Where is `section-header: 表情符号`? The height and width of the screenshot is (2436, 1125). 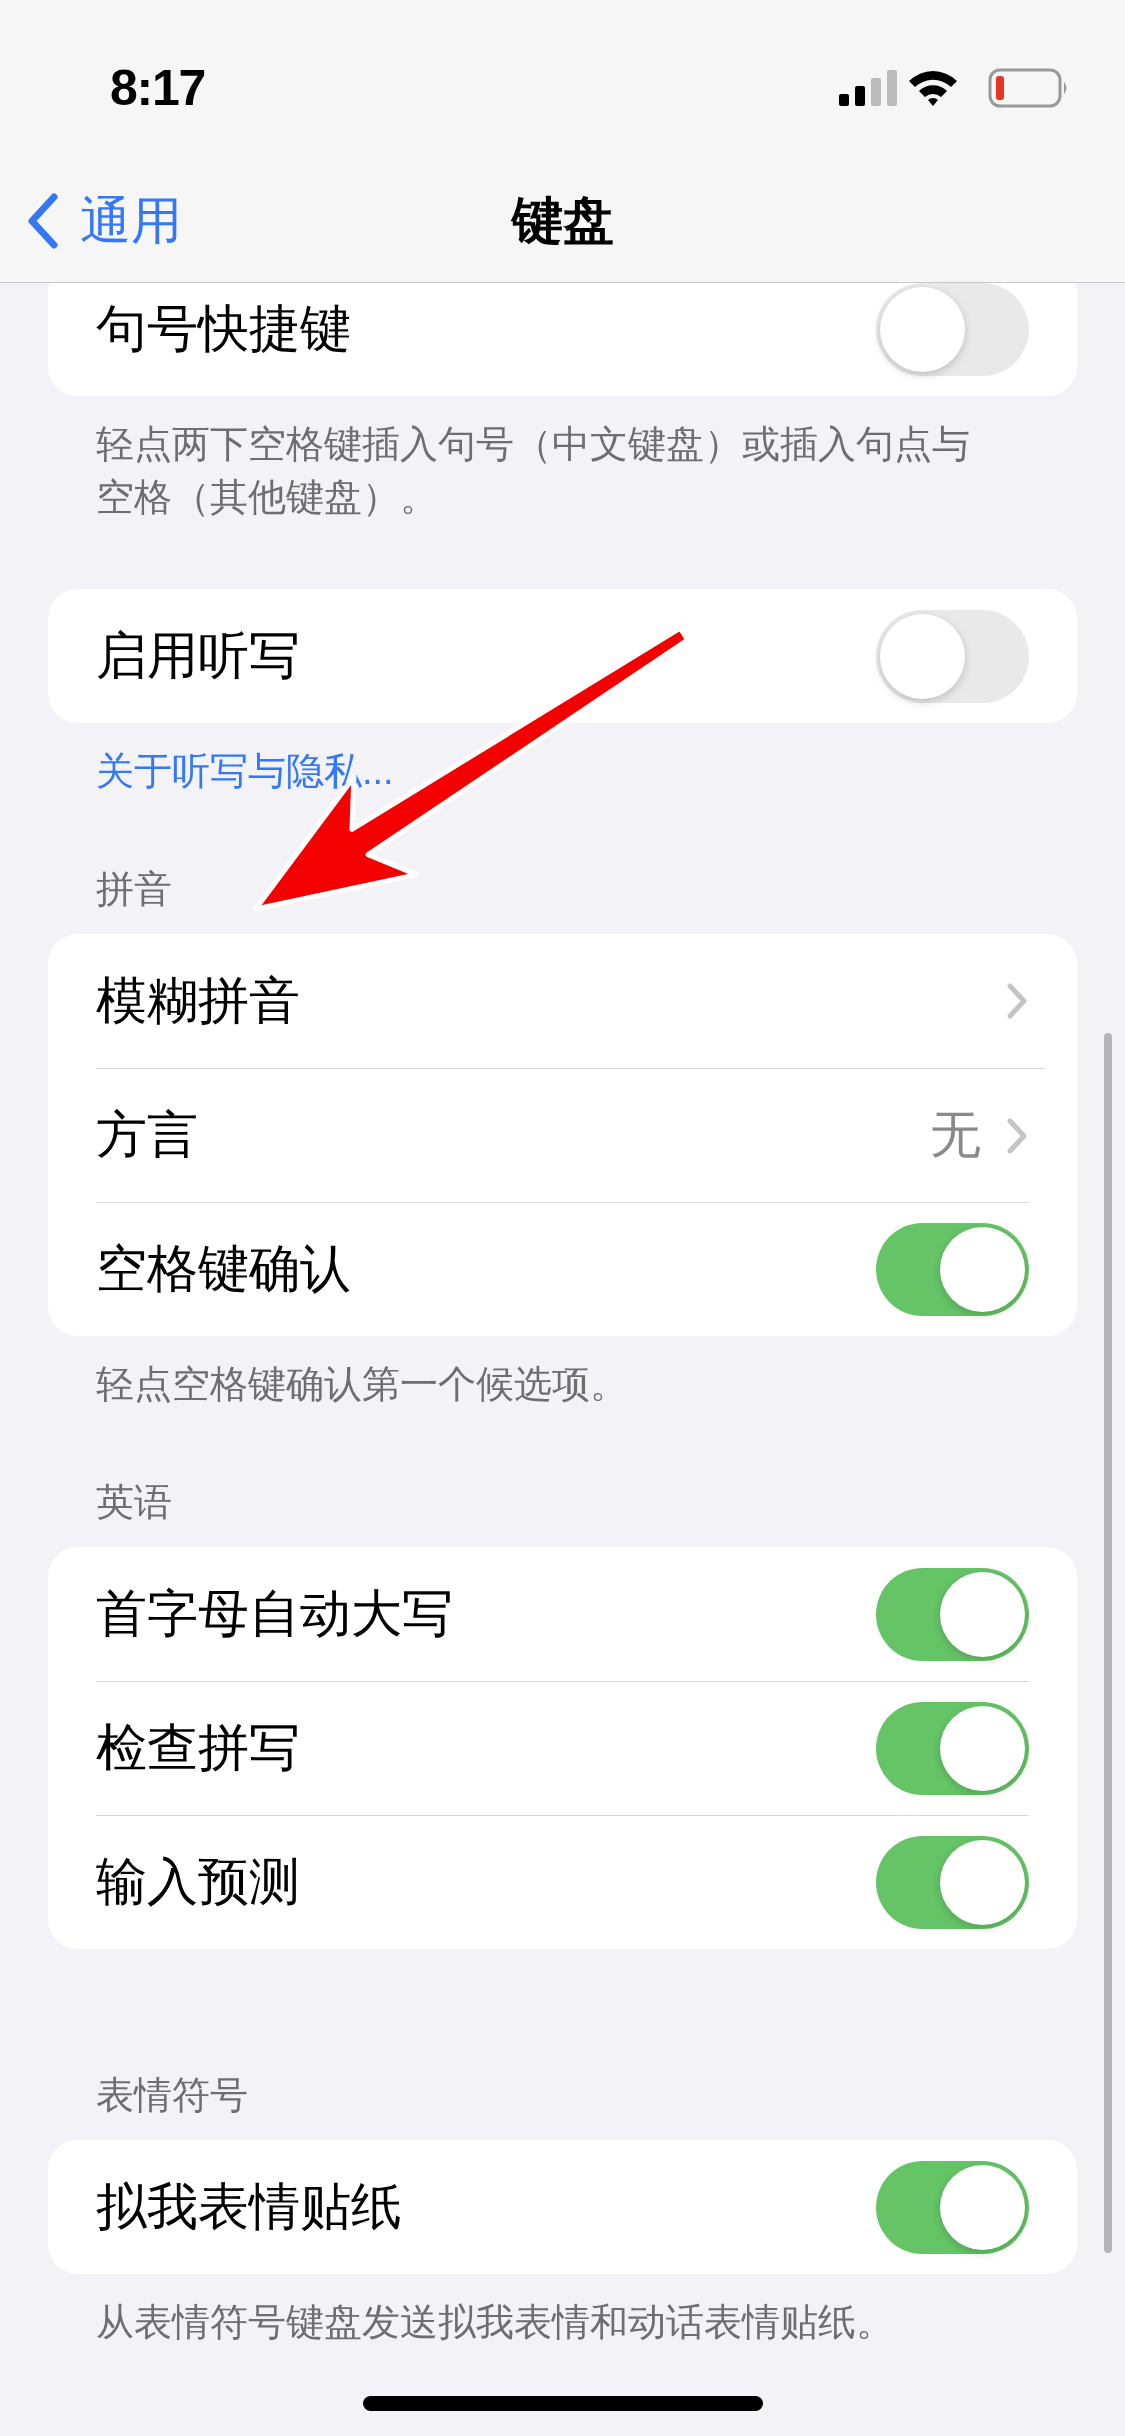 section-header: 表情符号 is located at coordinates (172, 2095).